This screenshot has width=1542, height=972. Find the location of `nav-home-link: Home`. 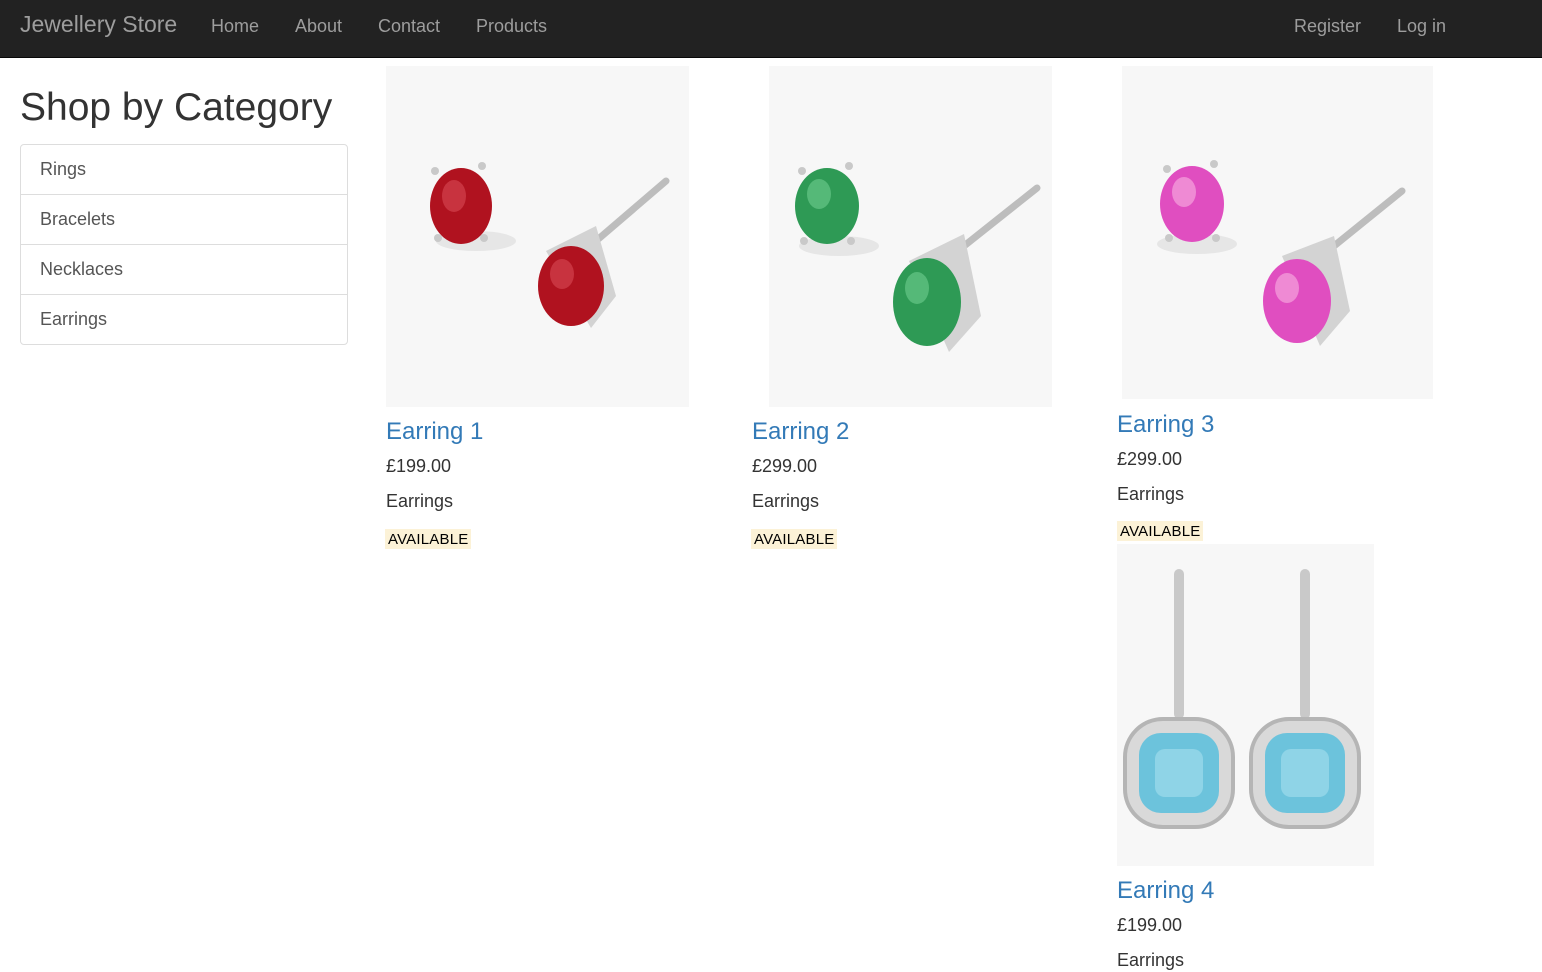

nav-home-link: Home is located at coordinates (235, 26).